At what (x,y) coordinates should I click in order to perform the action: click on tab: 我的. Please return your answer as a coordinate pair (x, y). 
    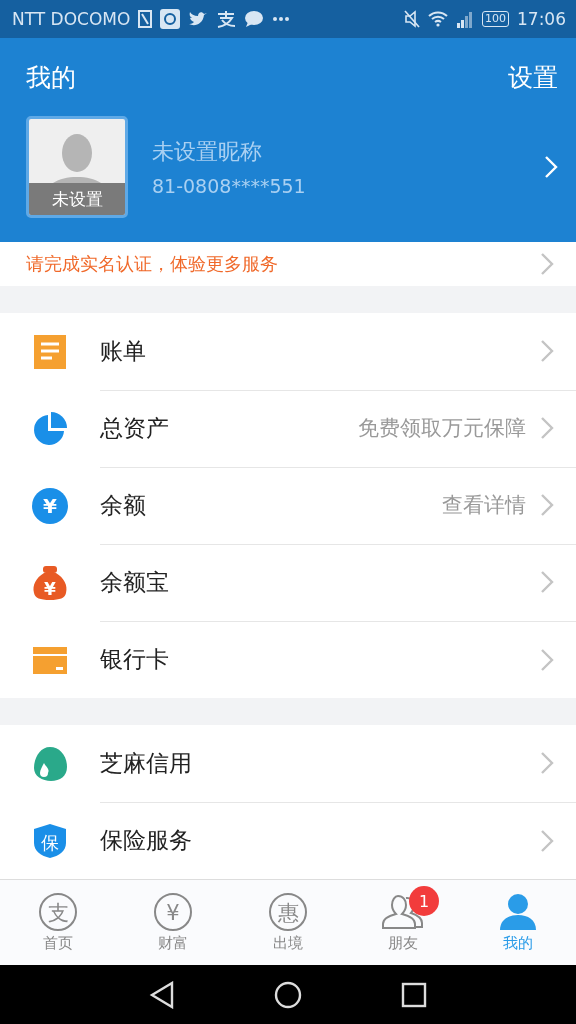
    Looking at the image, I should click on (518, 922).